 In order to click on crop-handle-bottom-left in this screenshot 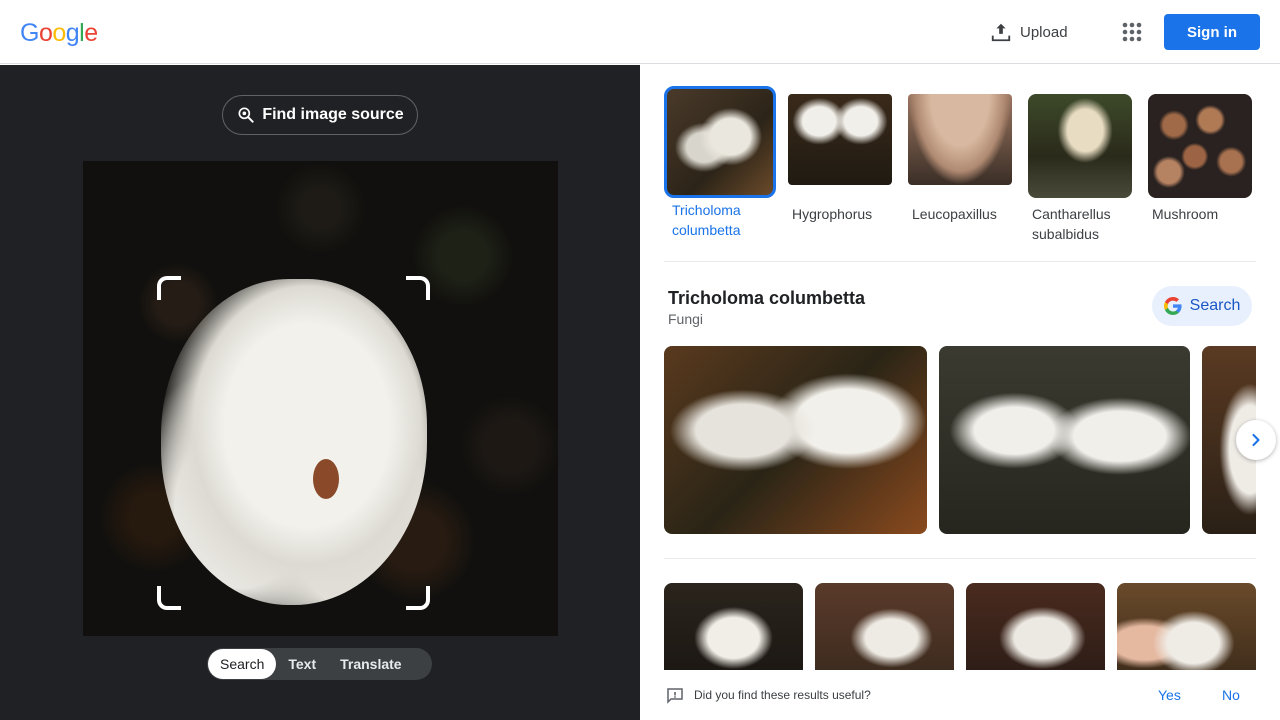, I will do `click(169, 598)`.